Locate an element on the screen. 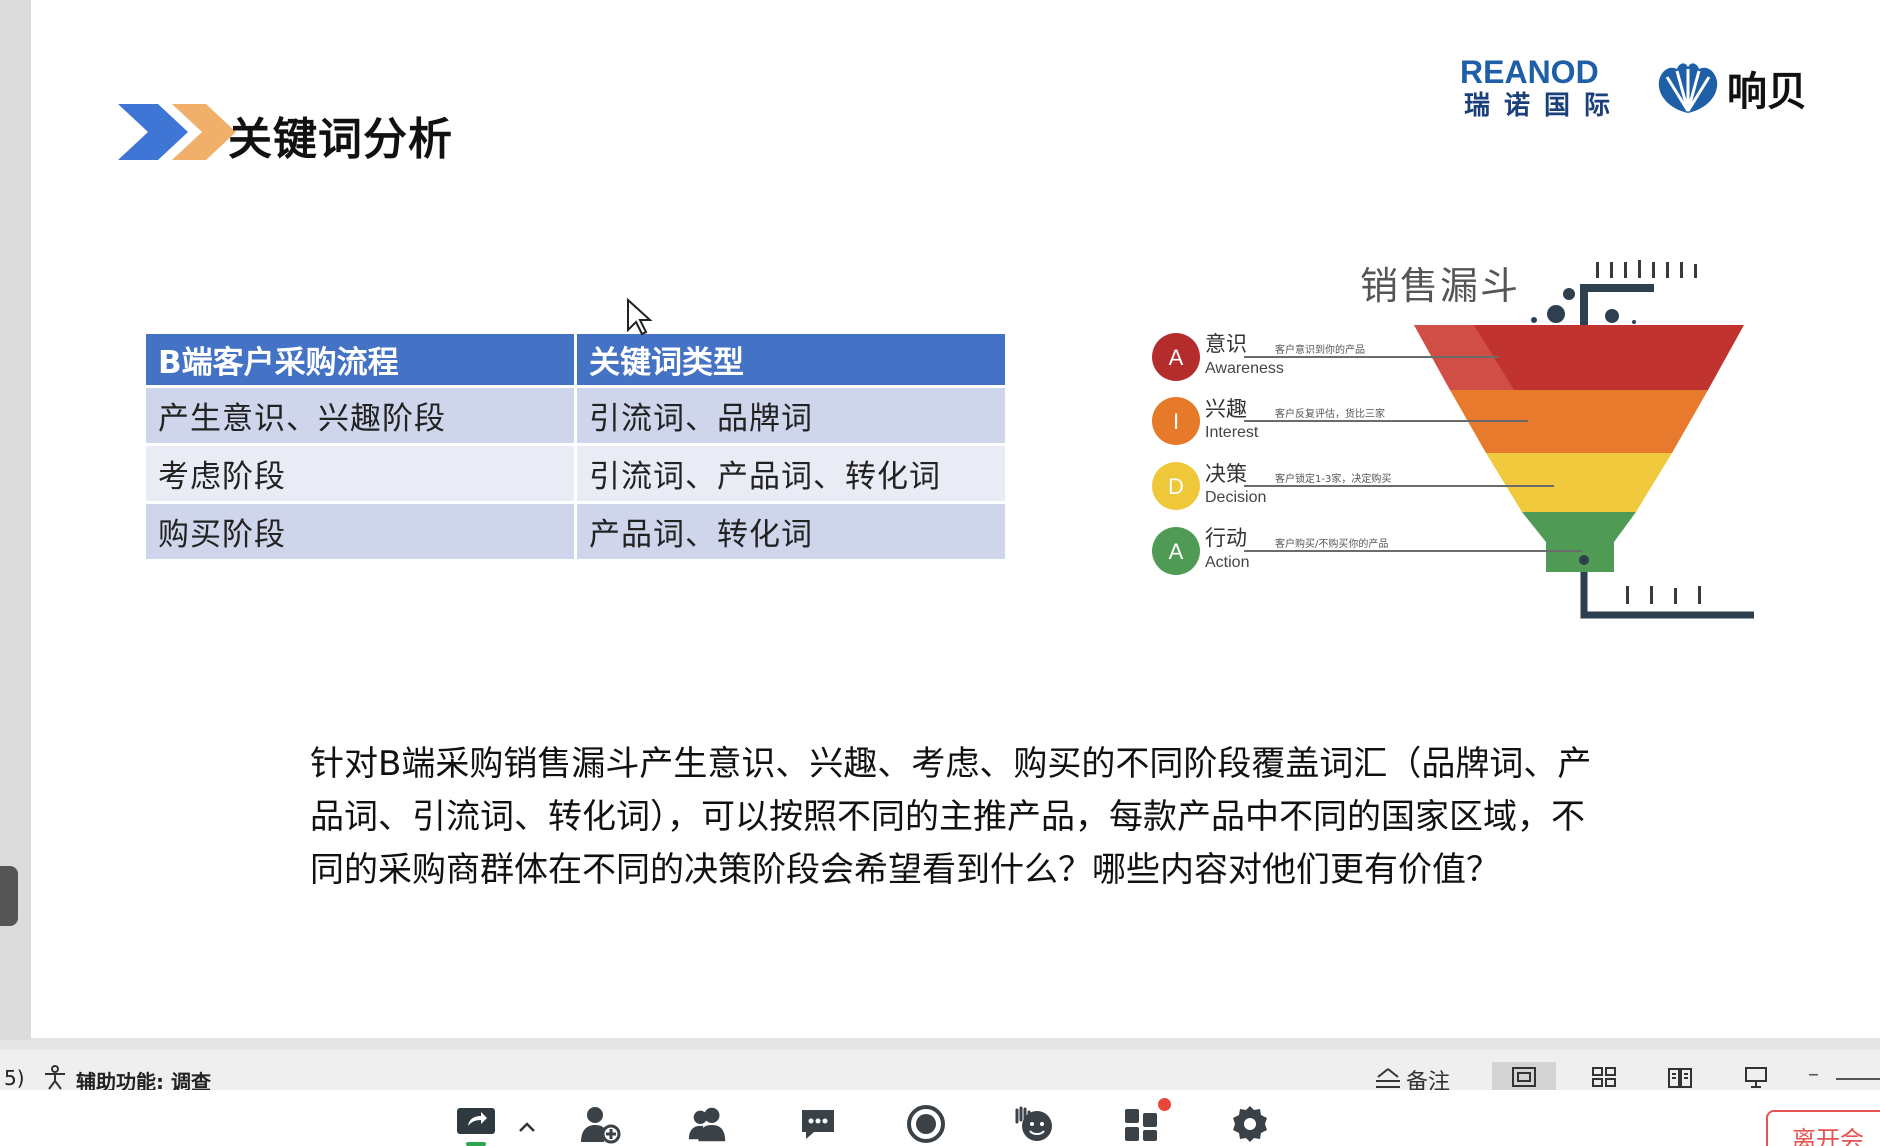  xiangbei-logo: 响贝 is located at coordinates (1745, 88).